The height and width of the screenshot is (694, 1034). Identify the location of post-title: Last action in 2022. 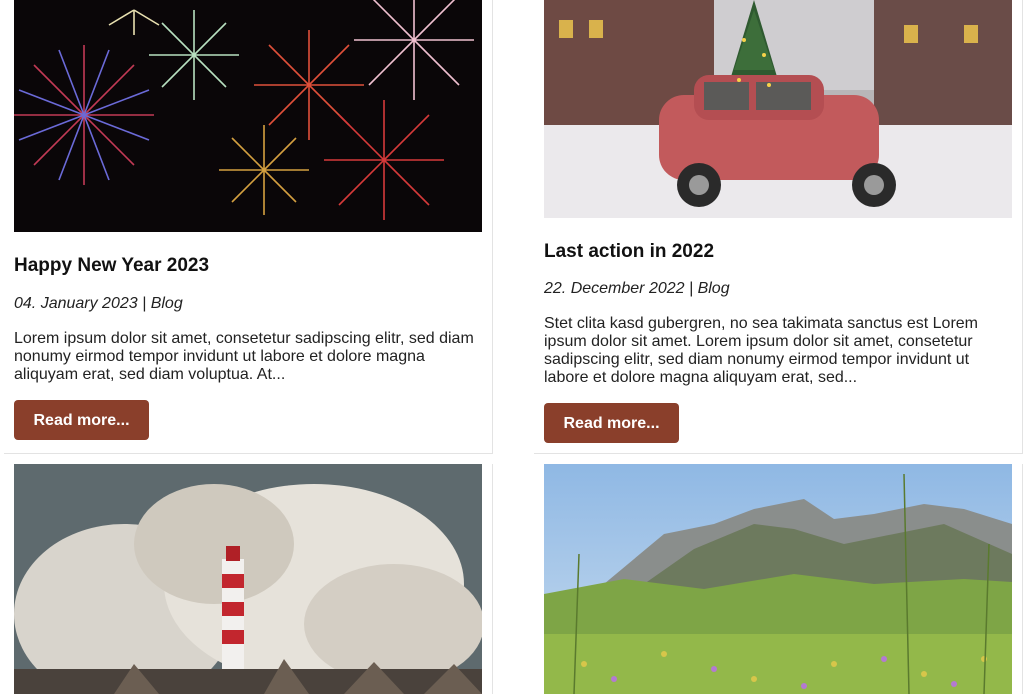
(629, 252).